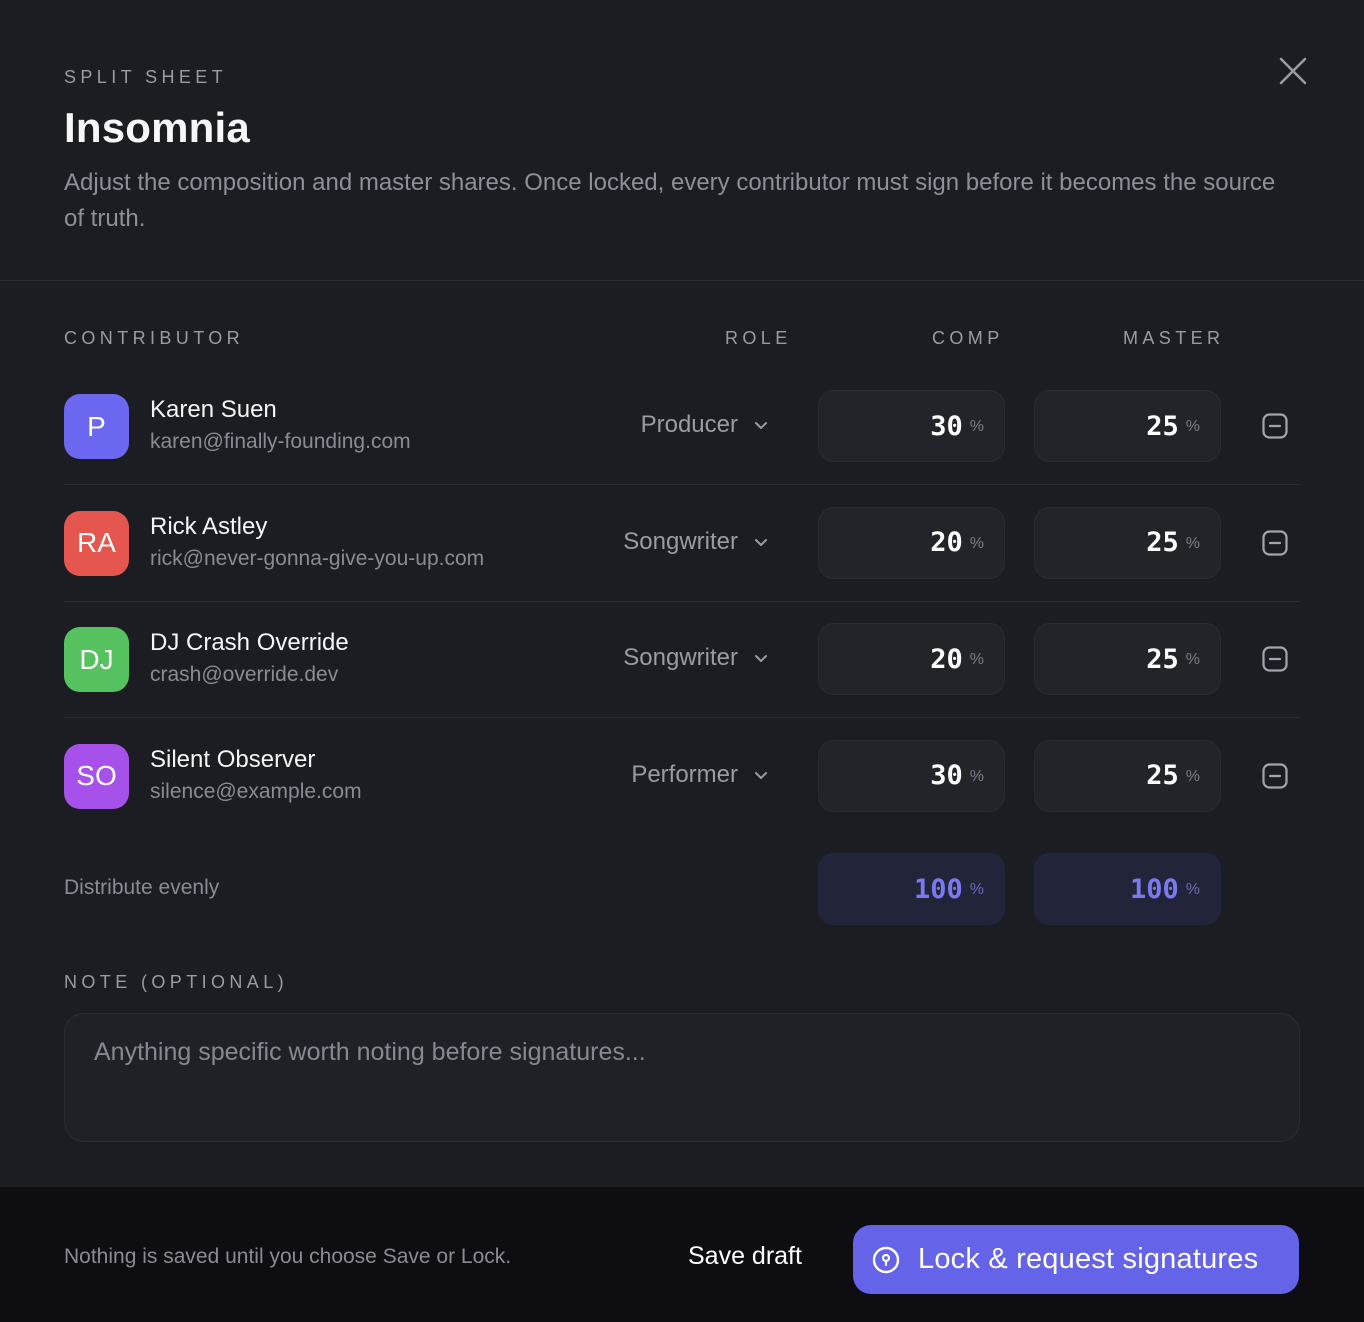  What do you see at coordinates (758, 338) in the screenshot?
I see `column-header-role: ROLE` at bounding box center [758, 338].